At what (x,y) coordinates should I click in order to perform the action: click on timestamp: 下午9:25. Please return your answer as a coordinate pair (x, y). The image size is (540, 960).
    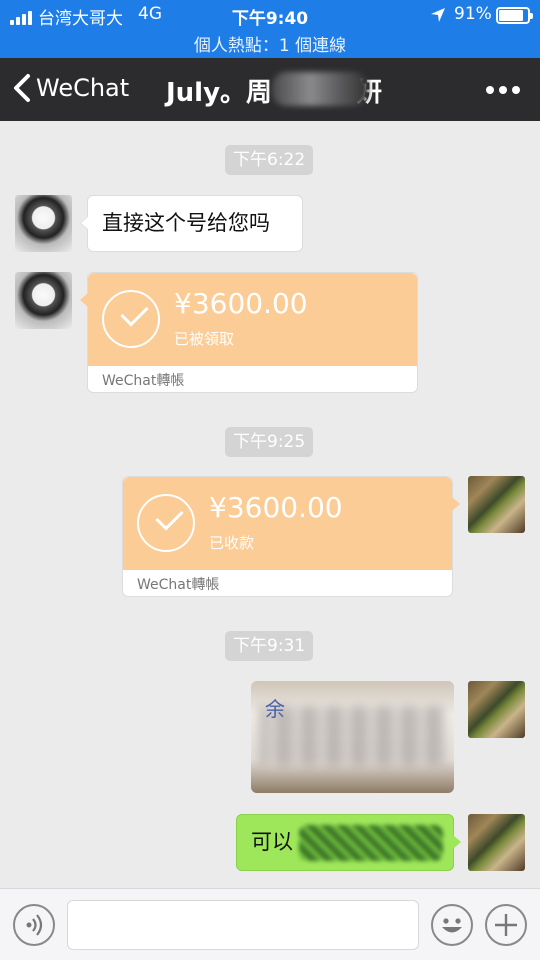
    Looking at the image, I should click on (269, 442).